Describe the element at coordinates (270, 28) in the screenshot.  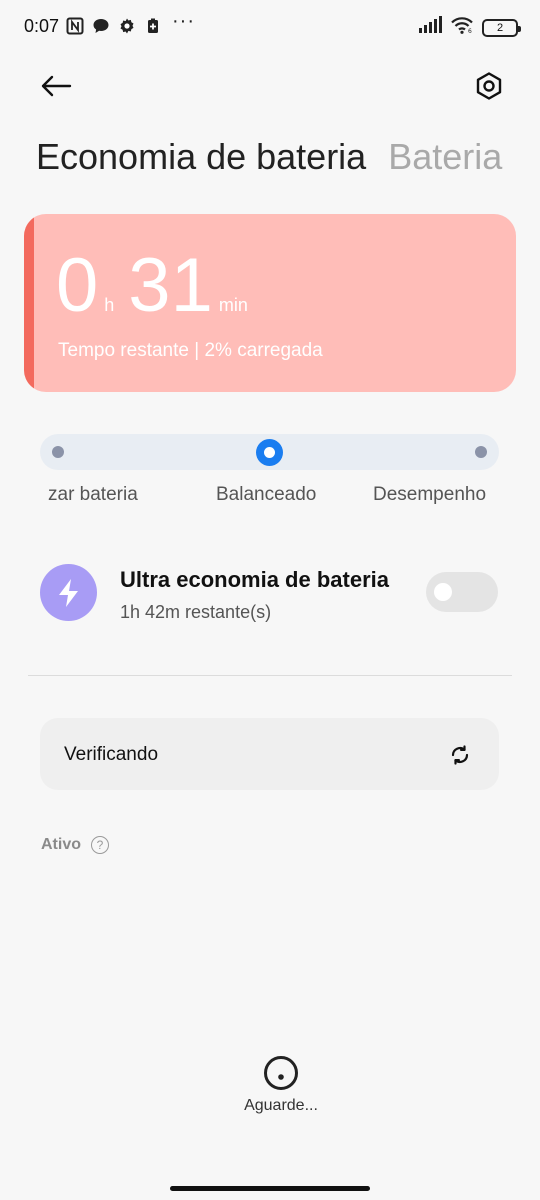
I see `status-bar: 0:07 ··· 6 2` at that location.